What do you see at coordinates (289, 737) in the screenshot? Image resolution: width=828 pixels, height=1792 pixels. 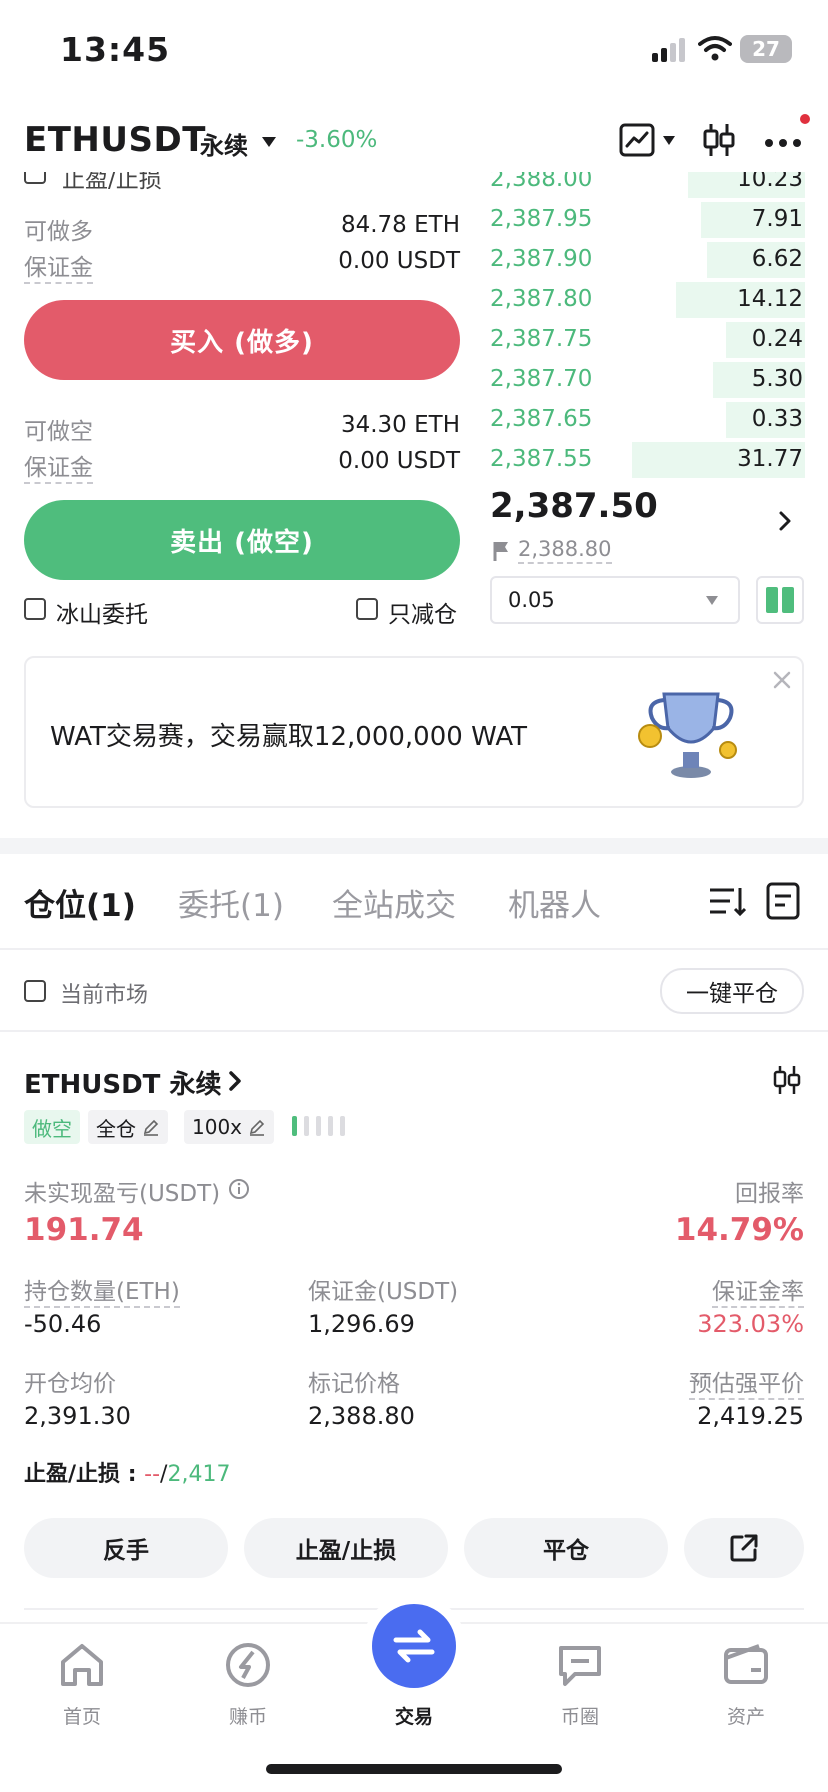 I see `banner-text: WAT交易赛，交易赢取12,000,000 WAT` at bounding box center [289, 737].